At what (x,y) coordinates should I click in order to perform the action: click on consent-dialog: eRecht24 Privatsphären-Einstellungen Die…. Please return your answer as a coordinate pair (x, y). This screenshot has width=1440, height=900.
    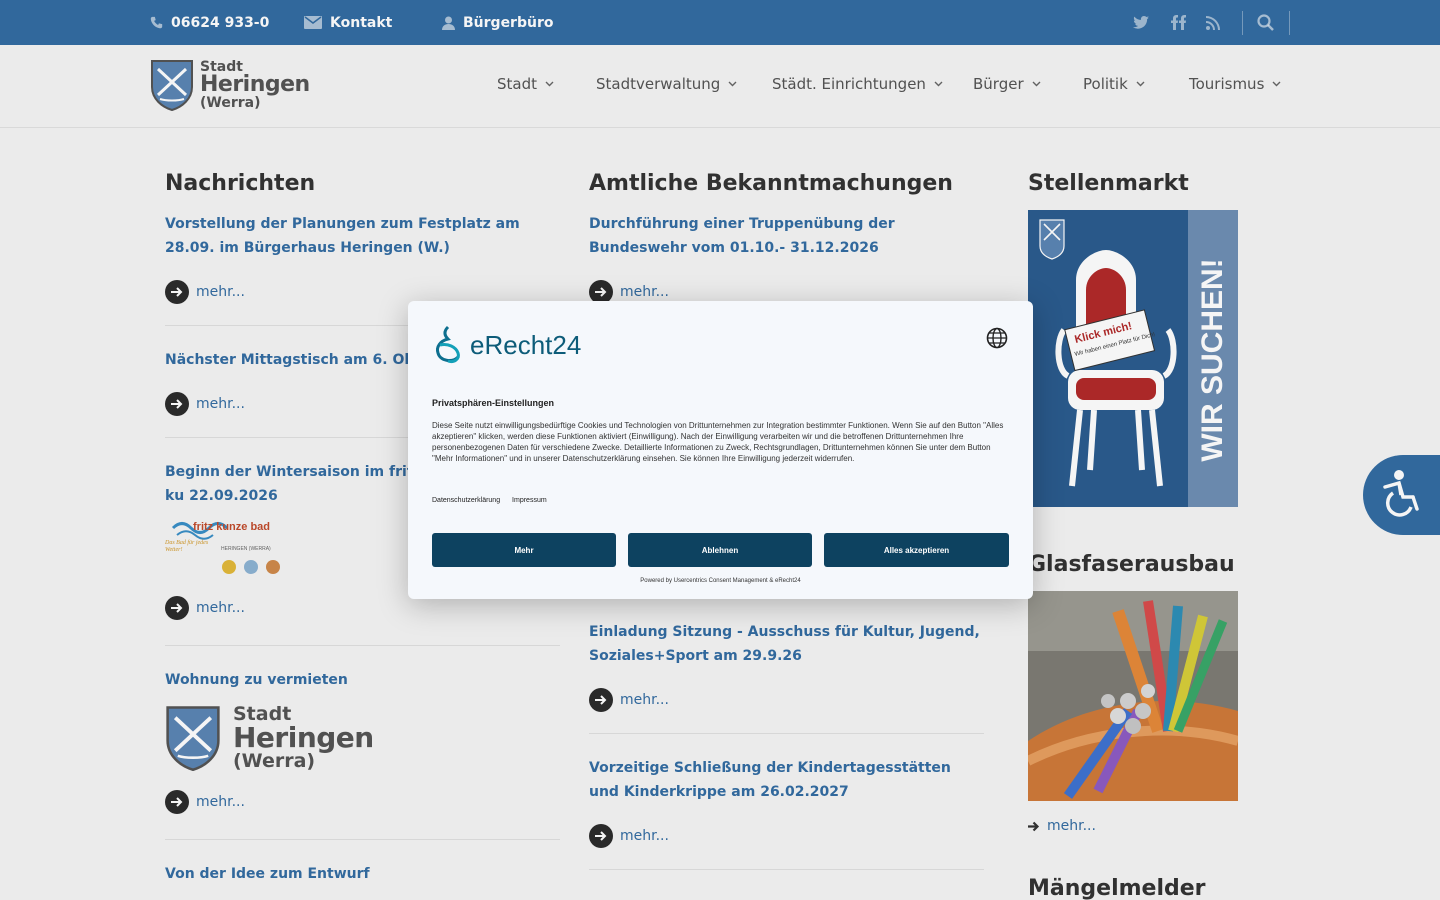
    Looking at the image, I should click on (720, 450).